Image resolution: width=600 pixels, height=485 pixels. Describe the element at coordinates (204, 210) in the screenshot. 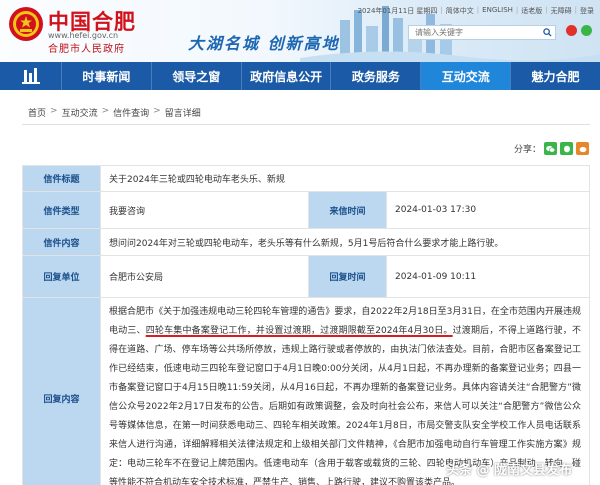

I see `type-value: 我要咨询` at that location.